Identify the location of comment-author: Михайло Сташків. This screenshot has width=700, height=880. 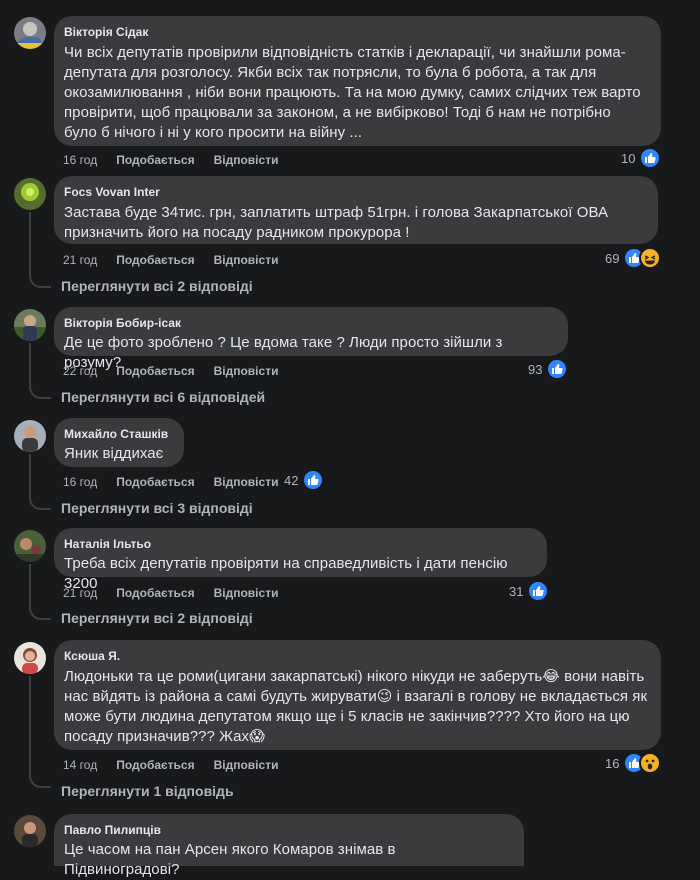
(118, 434).